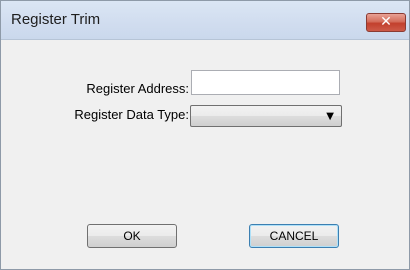  What do you see at coordinates (131, 114) in the screenshot?
I see `register-data-type-label: Register Data Type:` at bounding box center [131, 114].